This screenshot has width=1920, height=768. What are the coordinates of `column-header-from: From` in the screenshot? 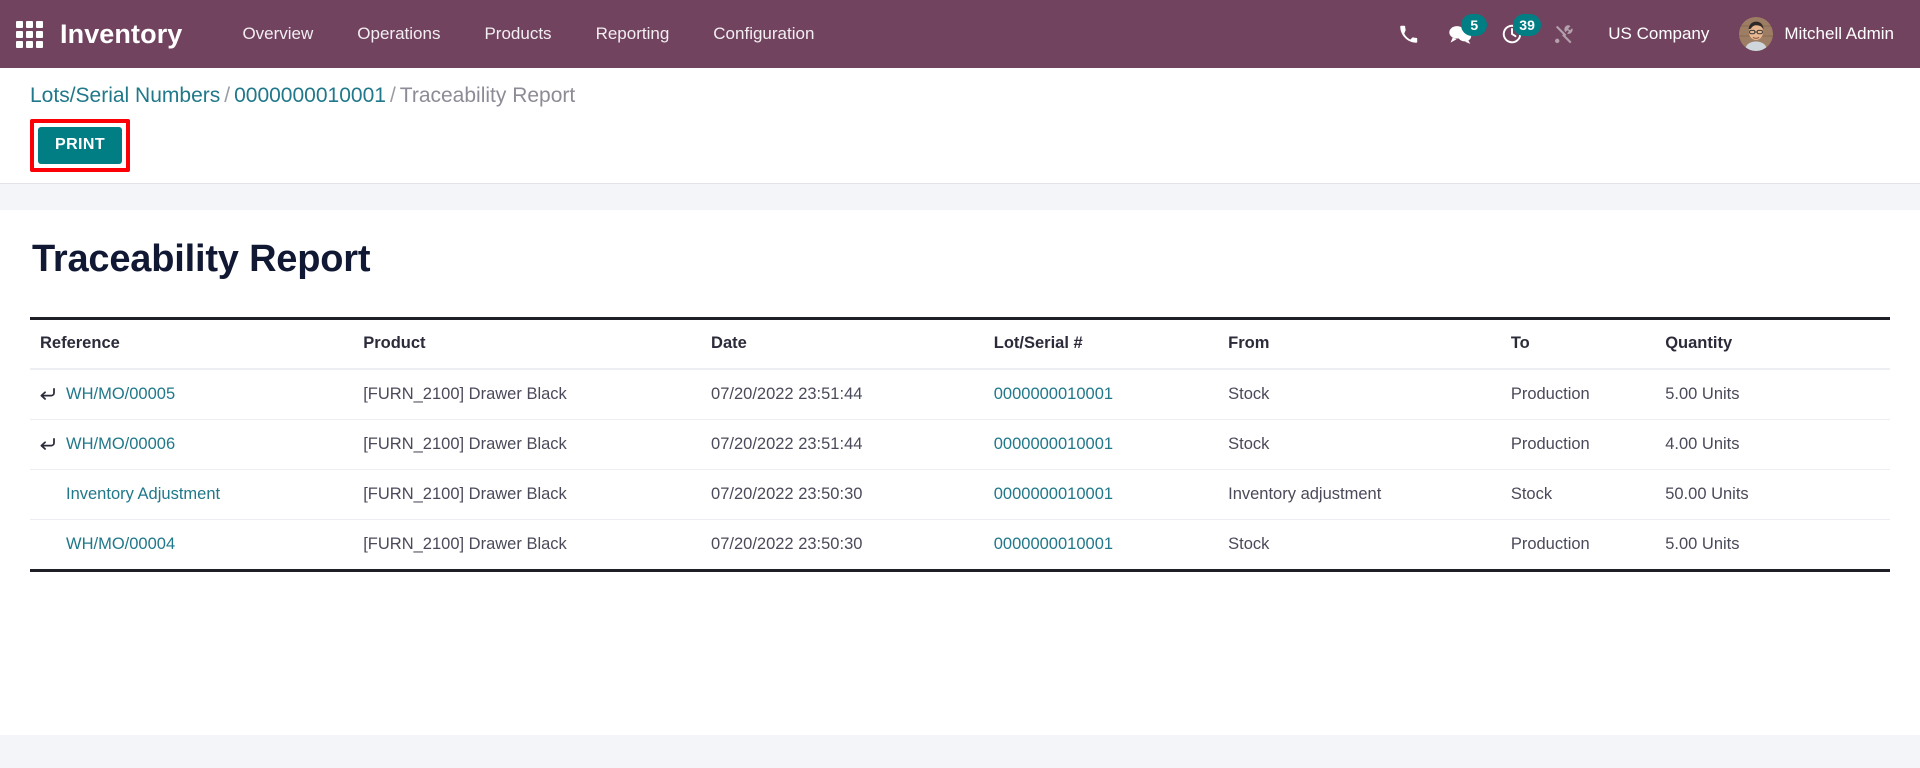 It's located at (1365, 343).